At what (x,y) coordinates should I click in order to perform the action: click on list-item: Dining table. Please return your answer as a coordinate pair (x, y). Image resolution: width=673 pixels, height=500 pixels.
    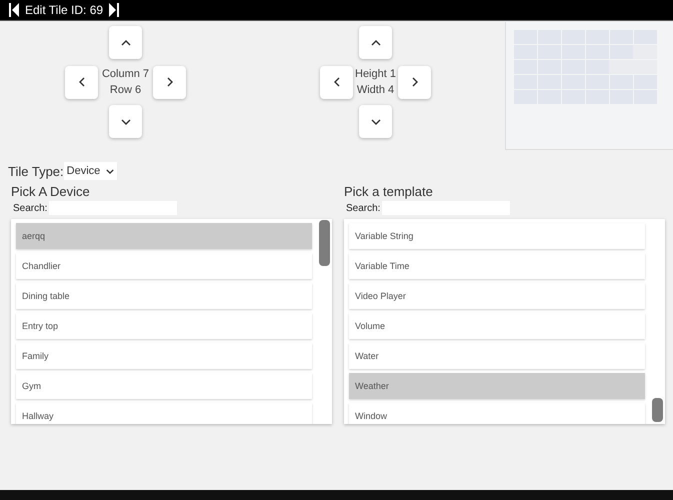
    Looking at the image, I should click on (164, 296).